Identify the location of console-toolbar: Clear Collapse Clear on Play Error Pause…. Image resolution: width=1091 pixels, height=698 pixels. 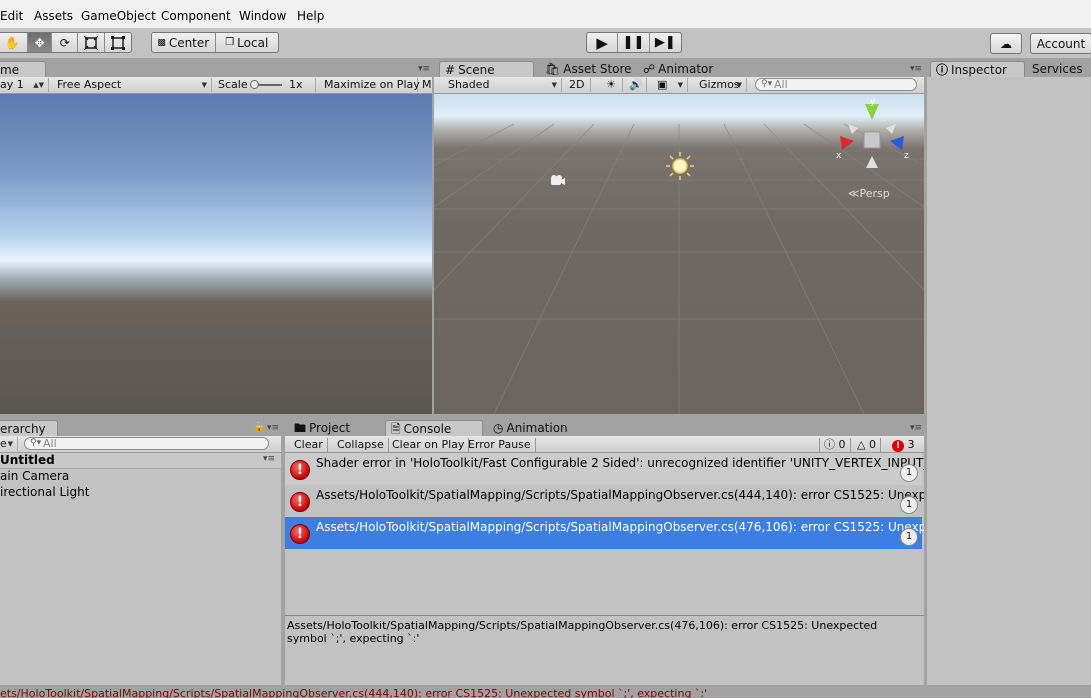
(604, 444).